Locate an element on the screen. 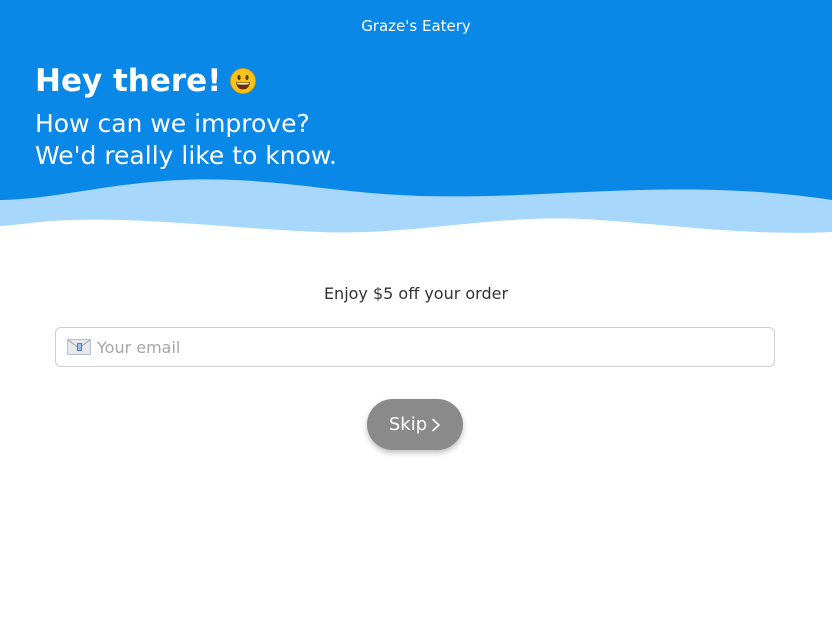 The width and height of the screenshot is (832, 619). brand-name: Graze's Eatery is located at coordinates (416, 26).